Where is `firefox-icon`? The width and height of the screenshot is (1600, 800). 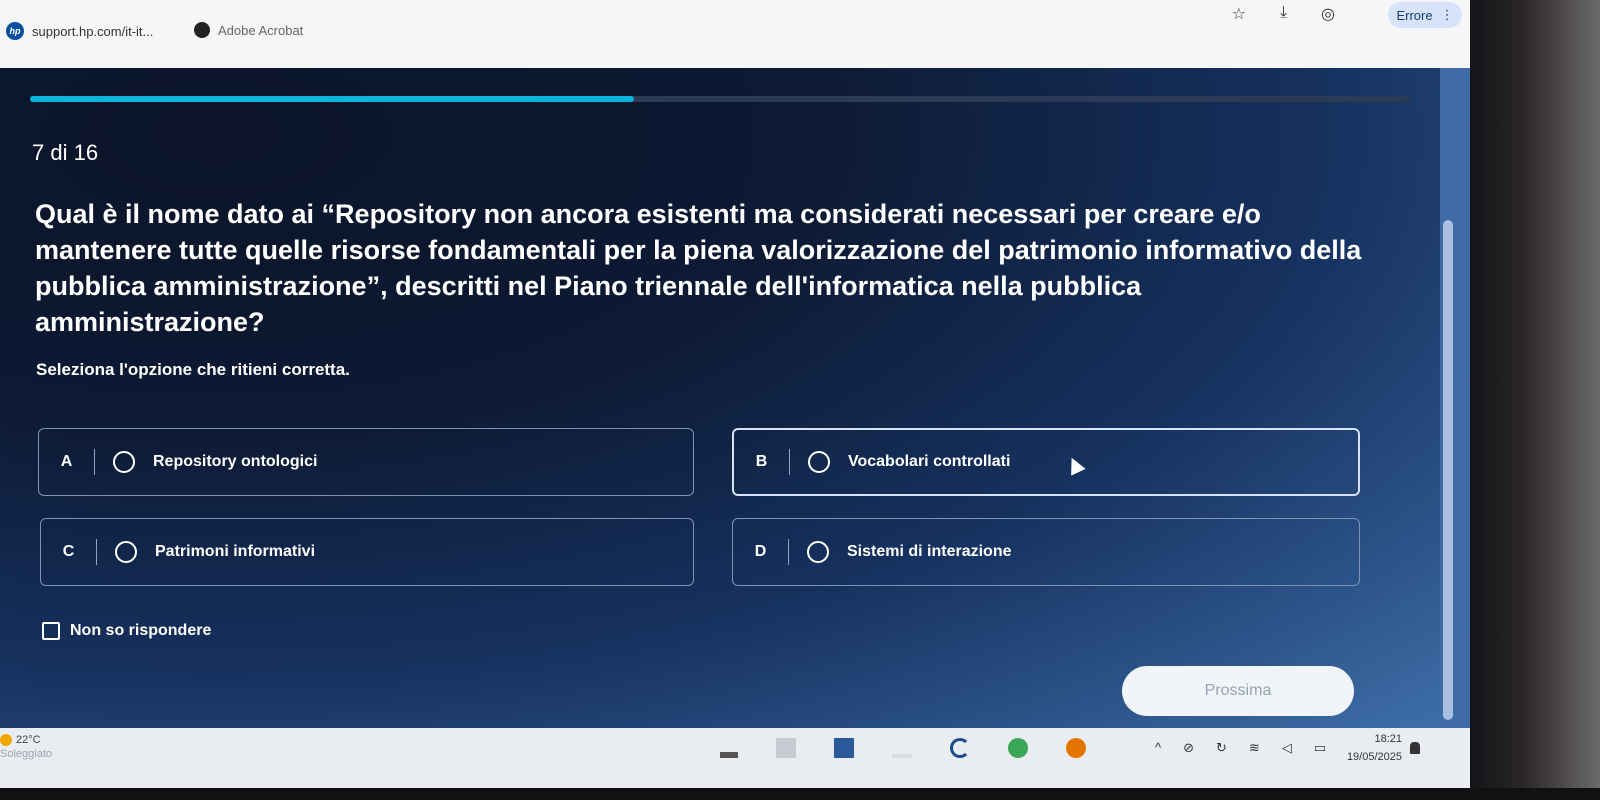
firefox-icon is located at coordinates (1076, 748).